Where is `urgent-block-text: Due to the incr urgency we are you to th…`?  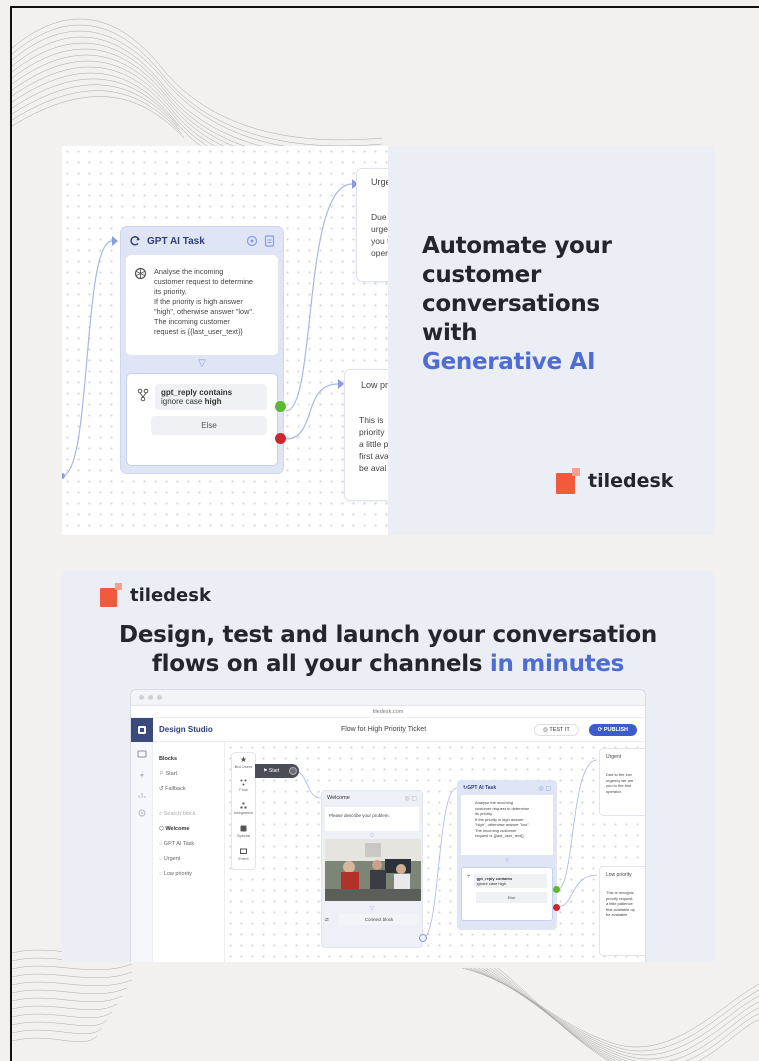 urgent-block-text: Due to the incr urgency we are you to th… is located at coordinates (620, 783).